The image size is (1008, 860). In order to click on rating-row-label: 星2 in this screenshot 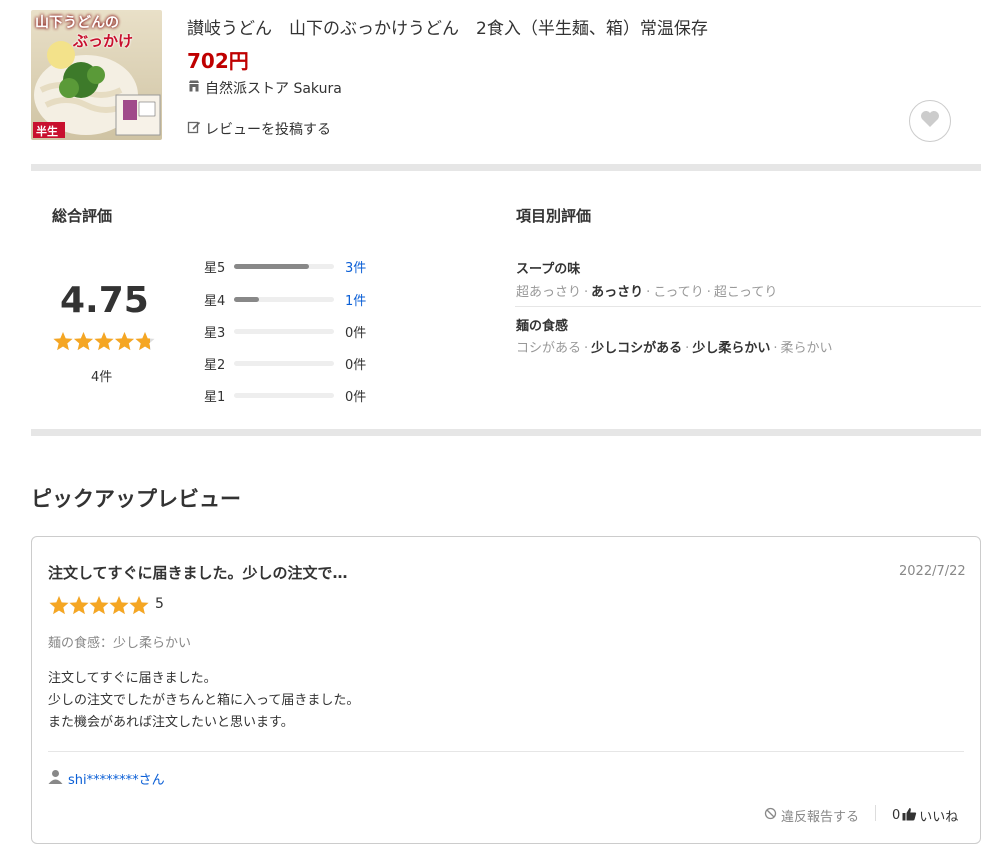, I will do `click(215, 365)`.